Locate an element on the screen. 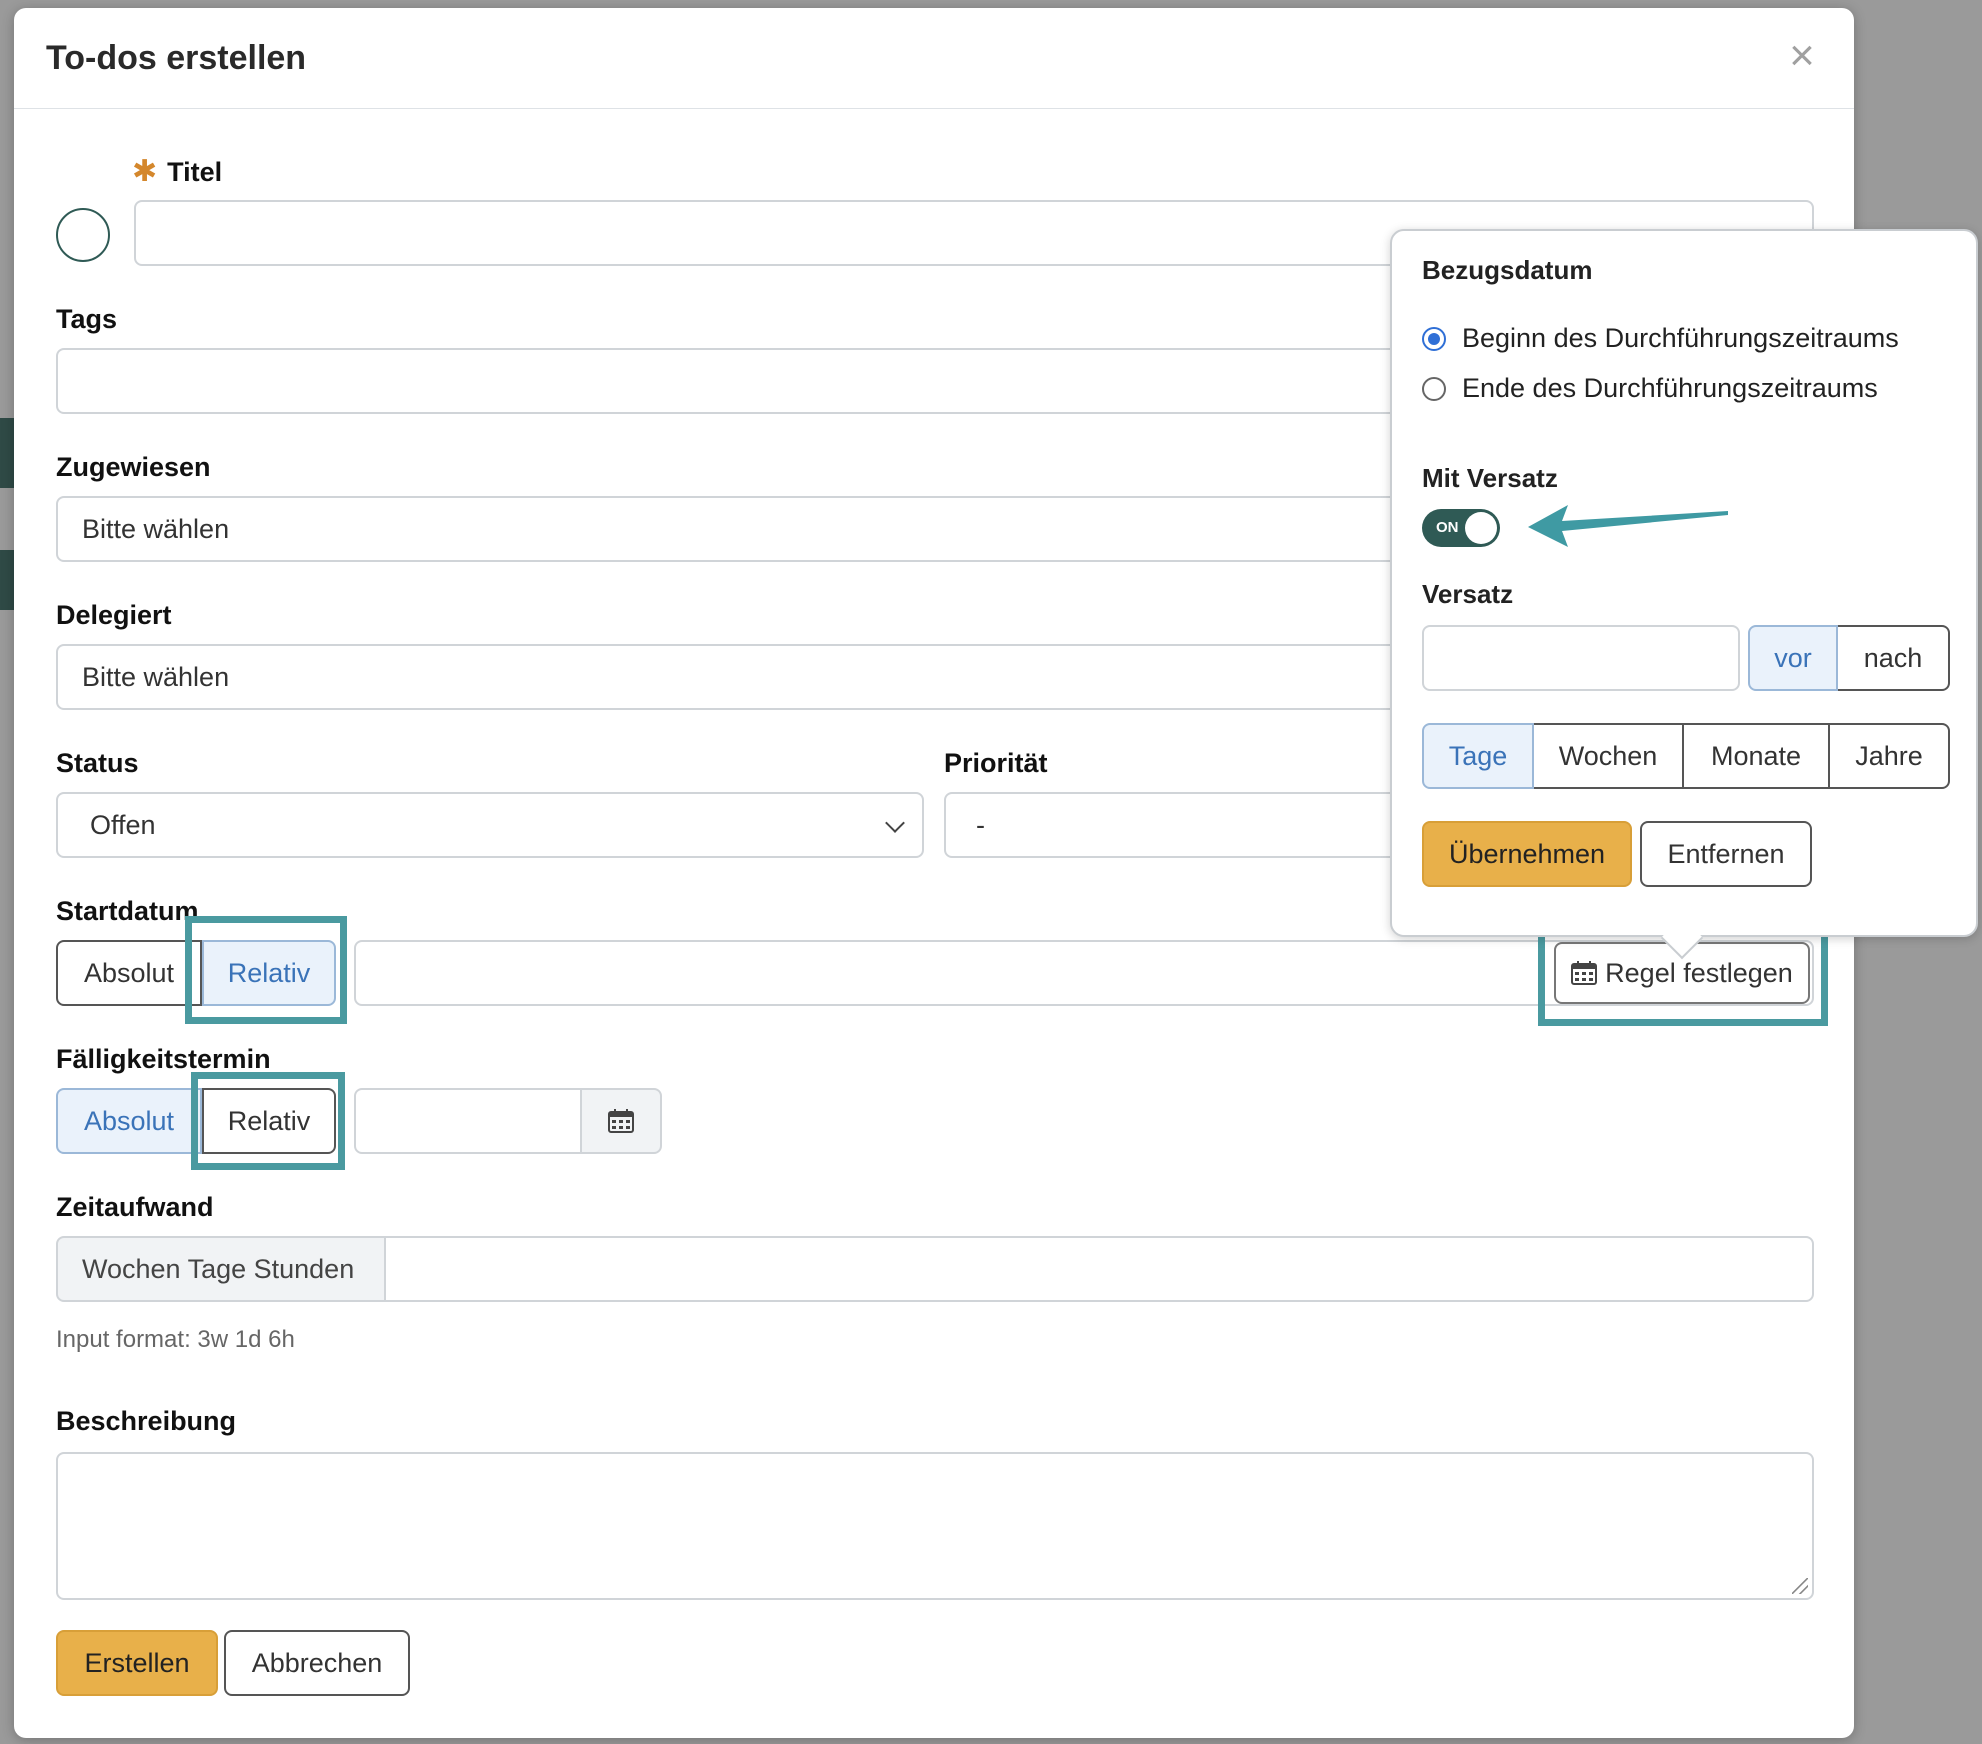 This screenshot has width=1982, height=1744. toggle-state-label: ON is located at coordinates (1447, 527).